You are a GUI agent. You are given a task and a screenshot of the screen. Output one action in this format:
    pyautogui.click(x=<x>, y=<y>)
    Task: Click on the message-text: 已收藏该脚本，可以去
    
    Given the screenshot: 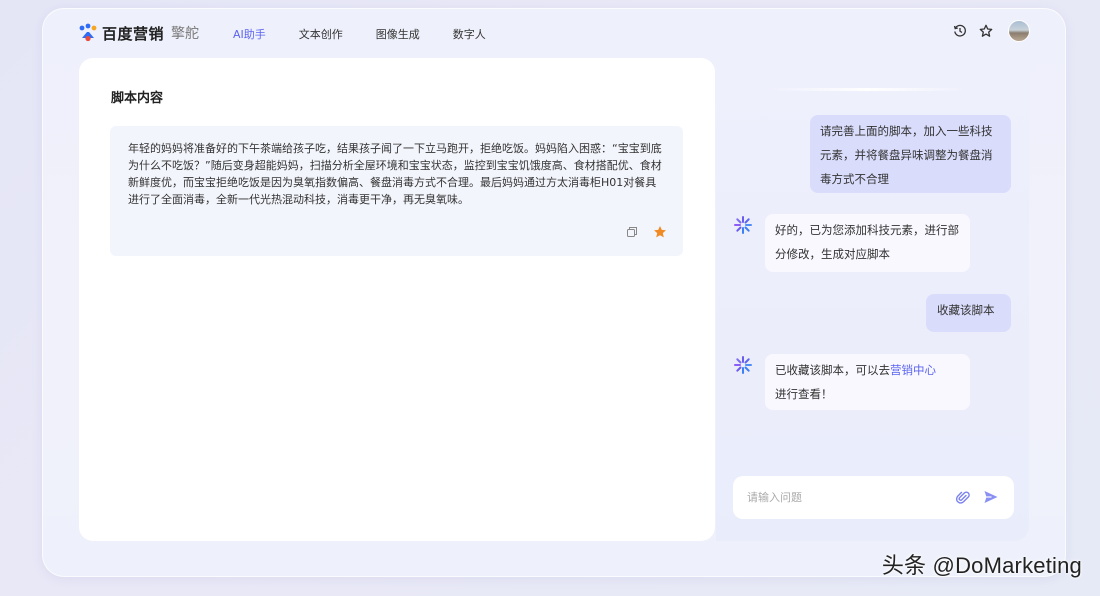 What is the action you would take?
    pyautogui.click(x=832, y=370)
    